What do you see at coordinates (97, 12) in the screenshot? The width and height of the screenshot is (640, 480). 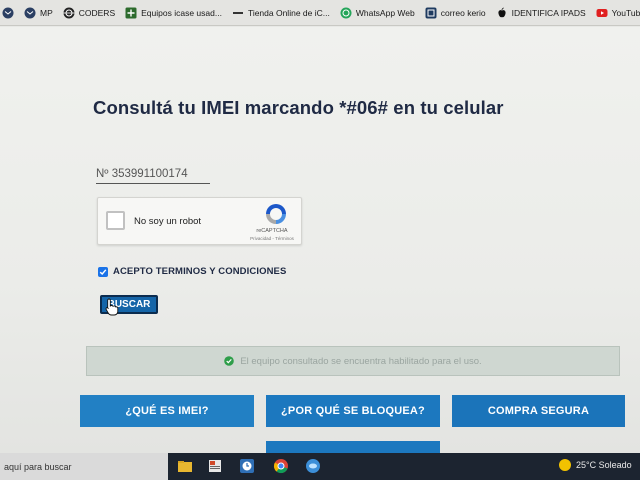 I see `bookmark-label: CODERS` at bounding box center [97, 12].